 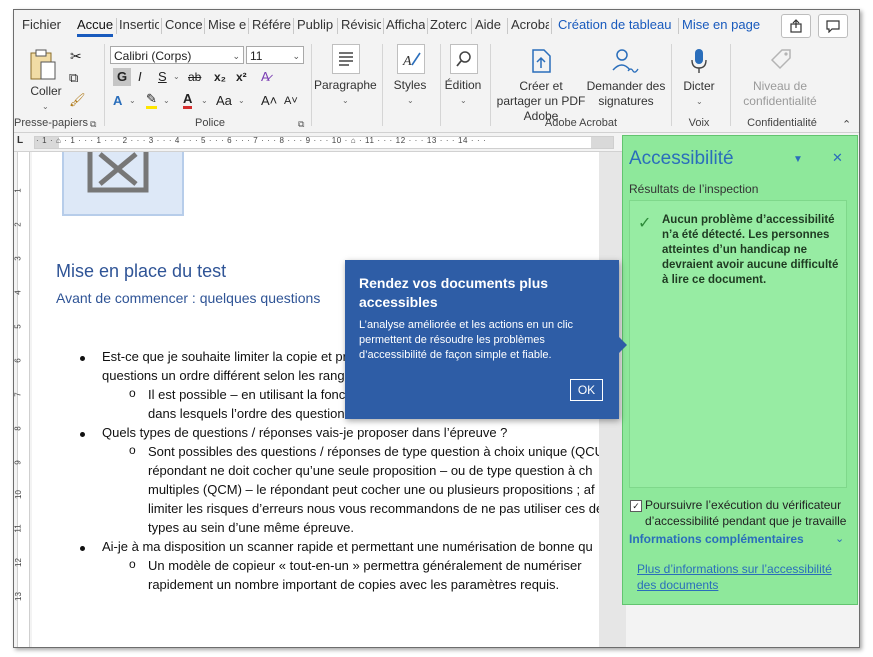 What do you see at coordinates (162, 77) in the screenshot?
I see `underline-button: S` at bounding box center [162, 77].